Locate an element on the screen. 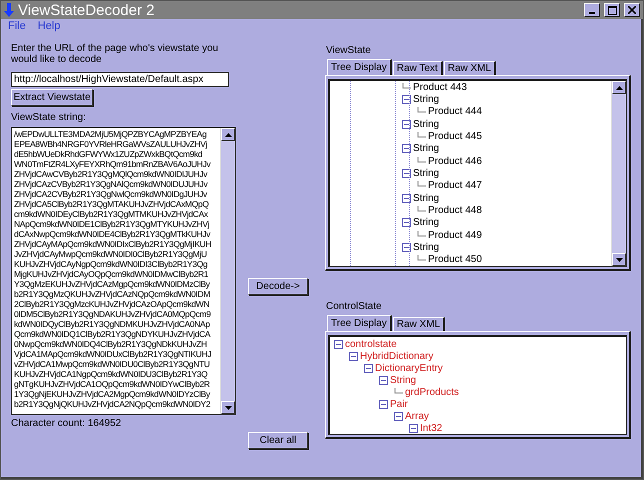 The height and width of the screenshot is (480, 644). text-line: ZHVjdCAzCVByb2R1Y3QgNAlQcm9kdWN0IDUJUHJv is located at coordinates (111, 184).